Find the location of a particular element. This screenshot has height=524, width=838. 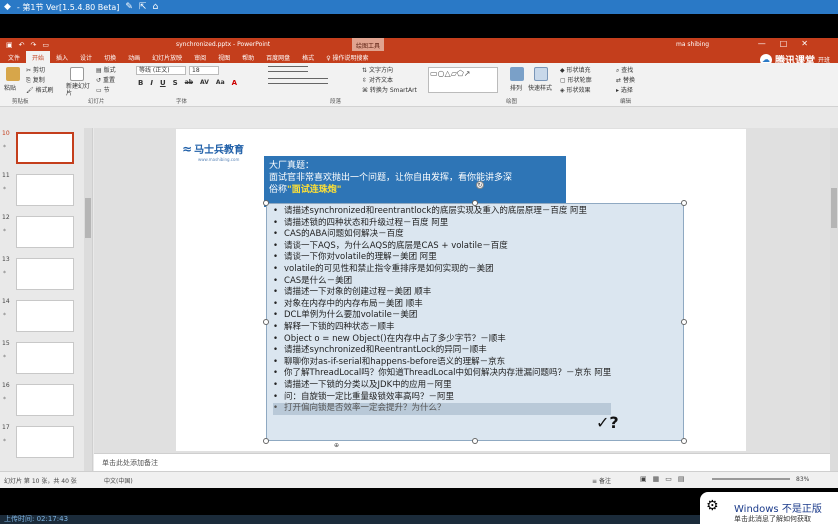

reset-button: ↺ 重置 is located at coordinates (105, 79).